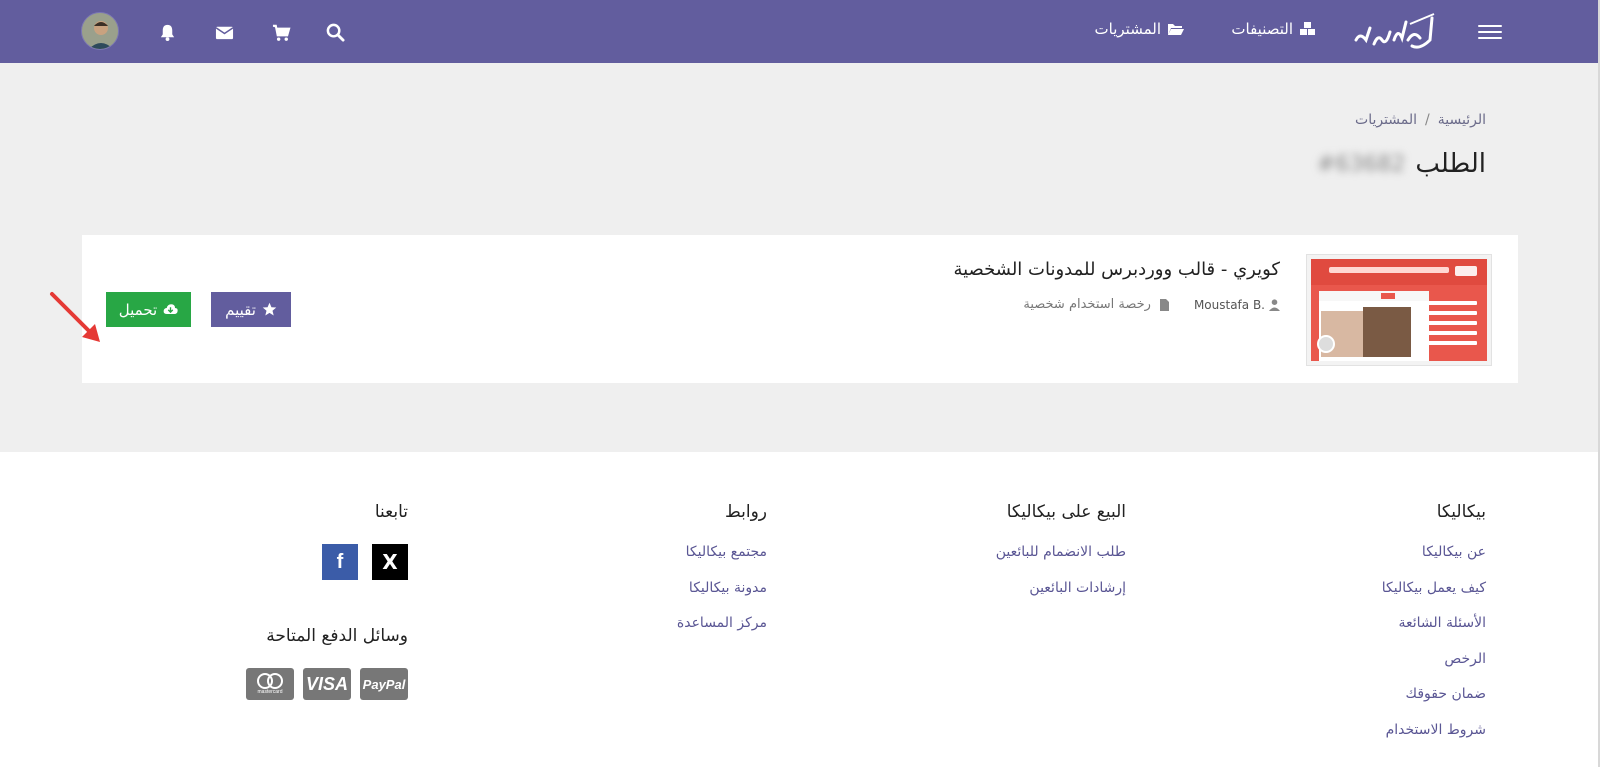  I want to click on facebook-icon: f, so click(340, 562).